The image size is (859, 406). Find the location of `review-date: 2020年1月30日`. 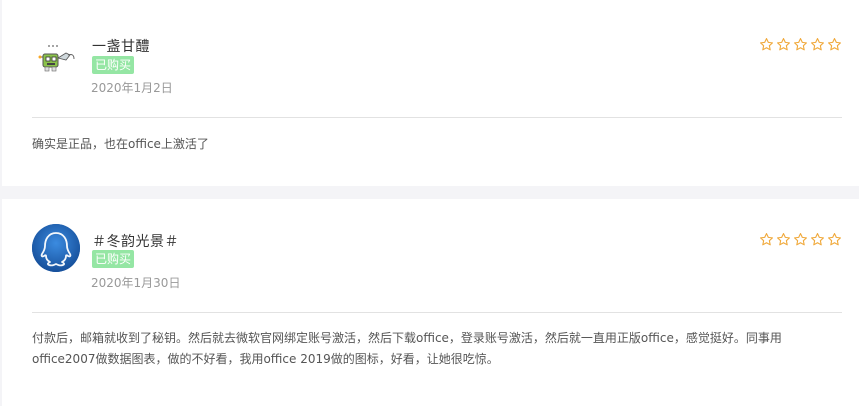

review-date: 2020年1月30日 is located at coordinates (136, 283).